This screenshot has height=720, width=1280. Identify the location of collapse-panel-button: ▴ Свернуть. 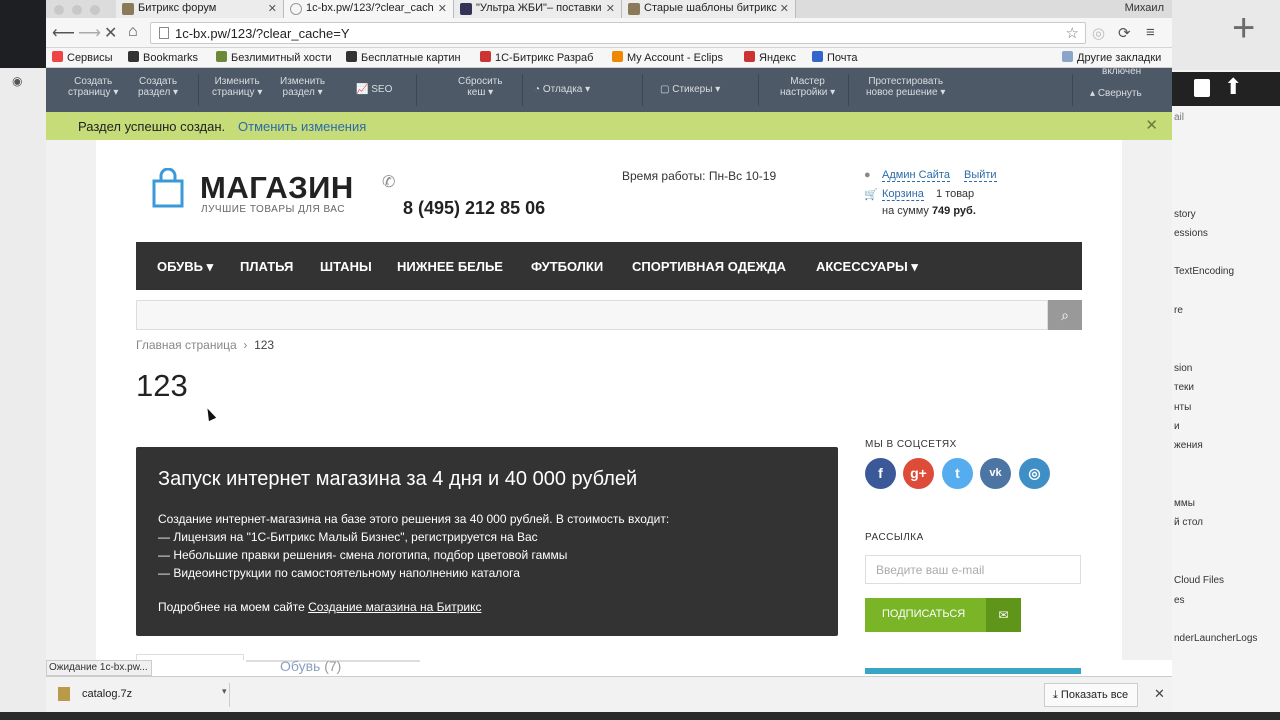
(1116, 93).